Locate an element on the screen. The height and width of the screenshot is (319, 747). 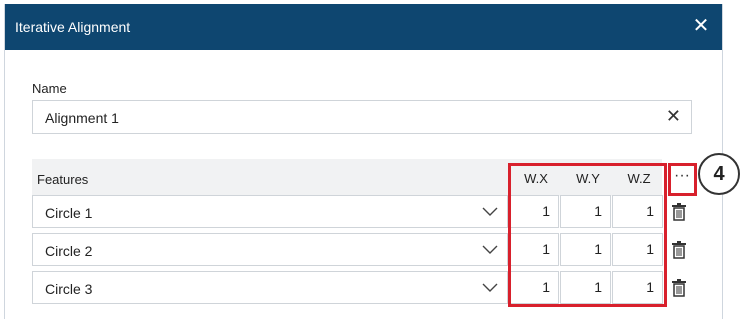
wx-input-row-3: 1 is located at coordinates (533, 287).